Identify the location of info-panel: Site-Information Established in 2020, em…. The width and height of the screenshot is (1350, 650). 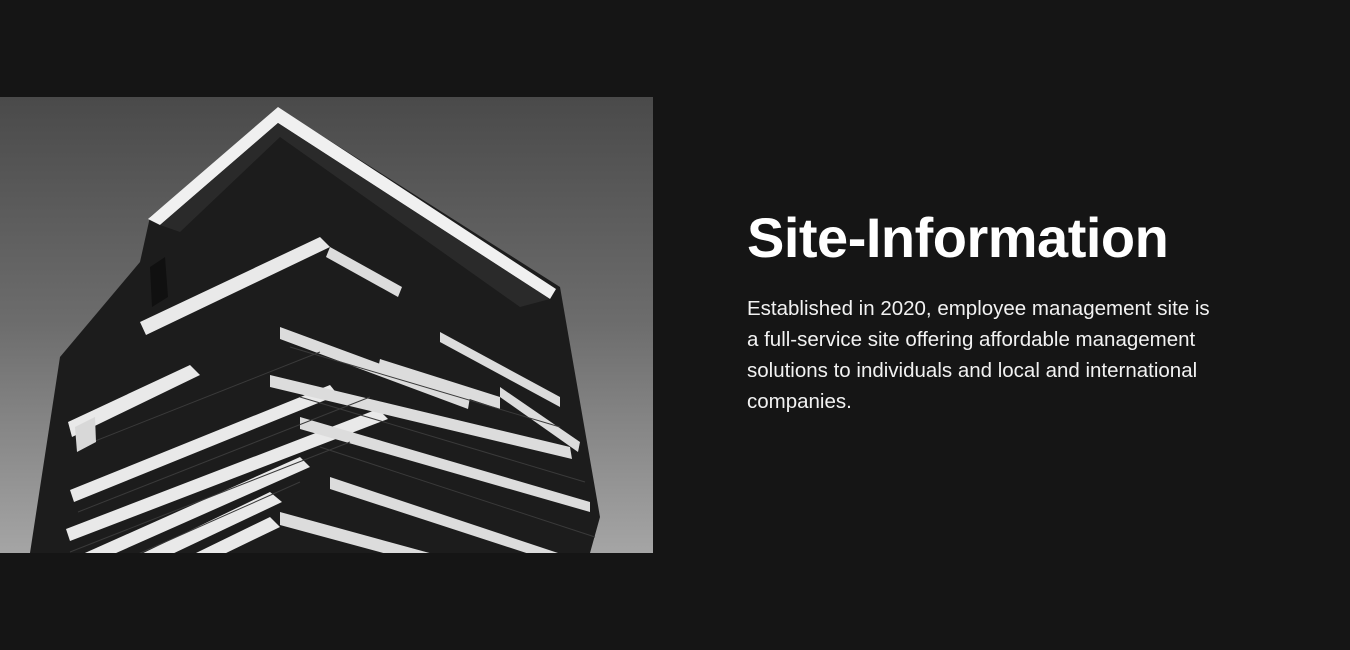
(987, 311).